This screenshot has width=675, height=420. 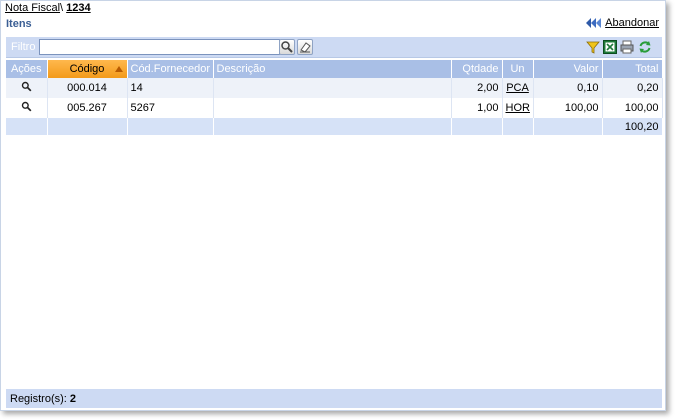 I want to click on cell-cod-fornecedor: 14, so click(x=170, y=88).